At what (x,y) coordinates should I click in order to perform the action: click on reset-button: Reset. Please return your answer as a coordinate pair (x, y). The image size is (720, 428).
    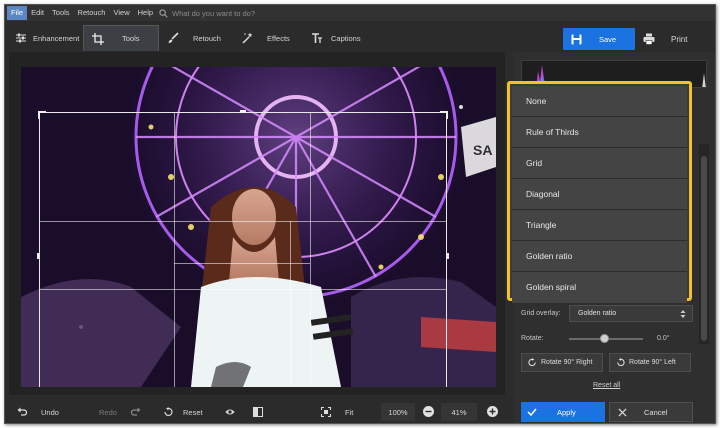
    Looking at the image, I should click on (183, 412).